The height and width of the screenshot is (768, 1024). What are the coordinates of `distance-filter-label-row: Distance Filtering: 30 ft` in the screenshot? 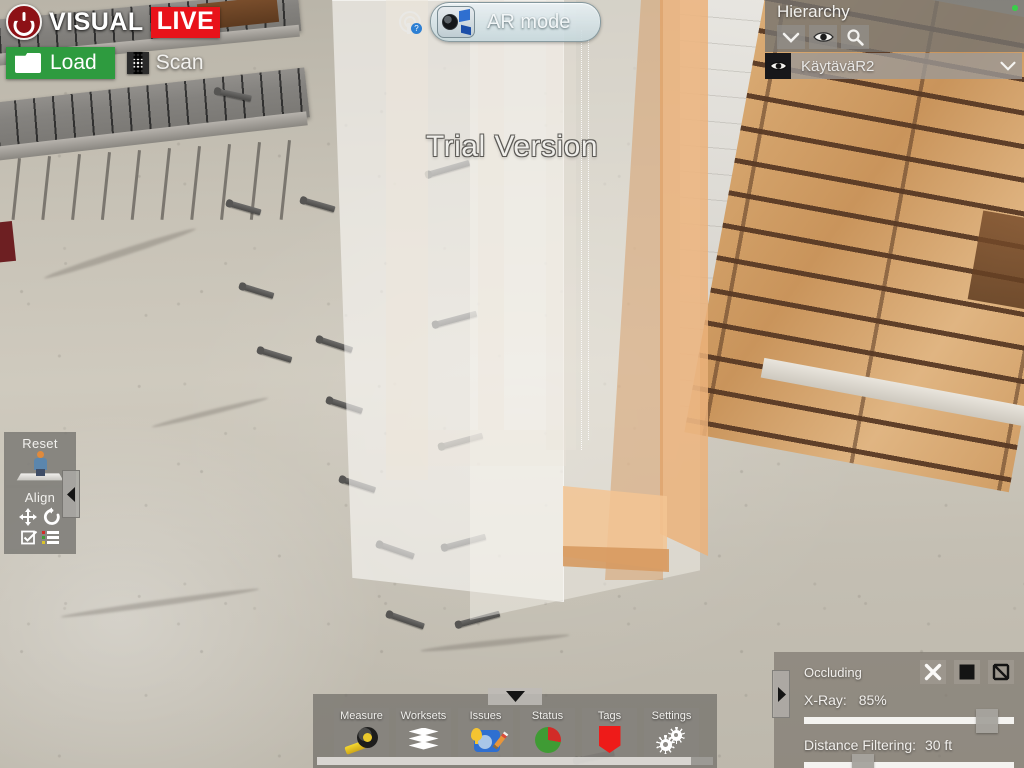 It's located at (909, 745).